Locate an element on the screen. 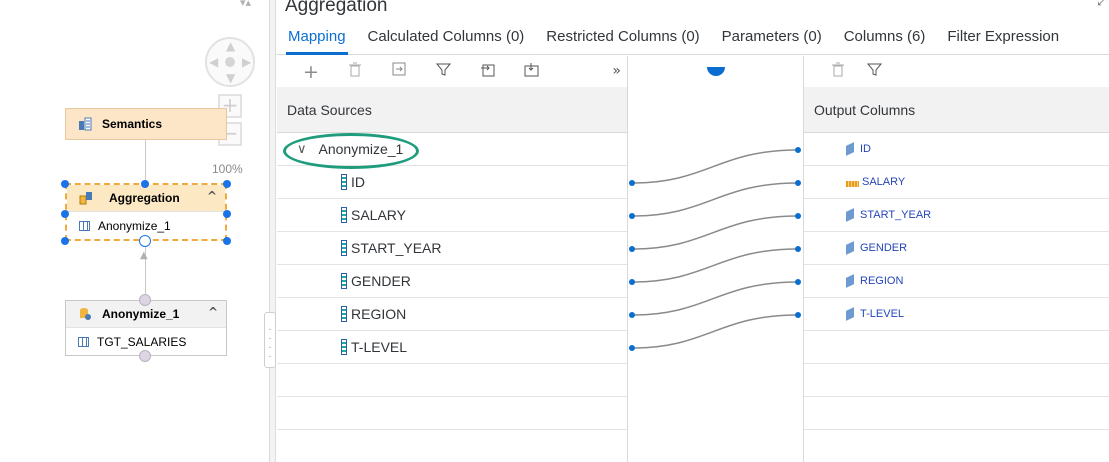 The image size is (1109, 462). tab-mapping: Mapping is located at coordinates (317, 40).